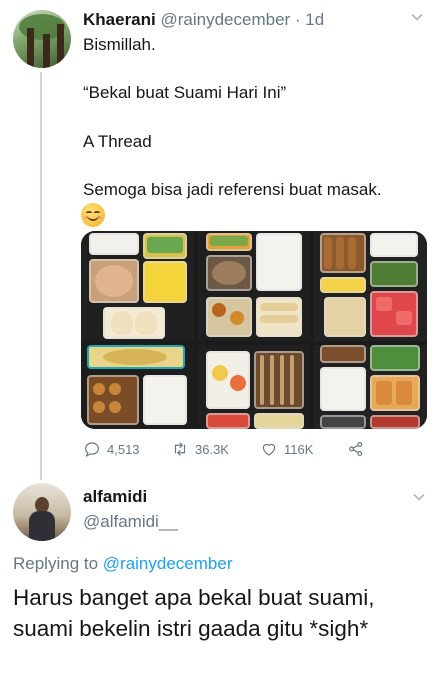 The height and width of the screenshot is (699, 439). What do you see at coordinates (225, 19) in the screenshot?
I see `author-handle: @rainydecember` at bounding box center [225, 19].